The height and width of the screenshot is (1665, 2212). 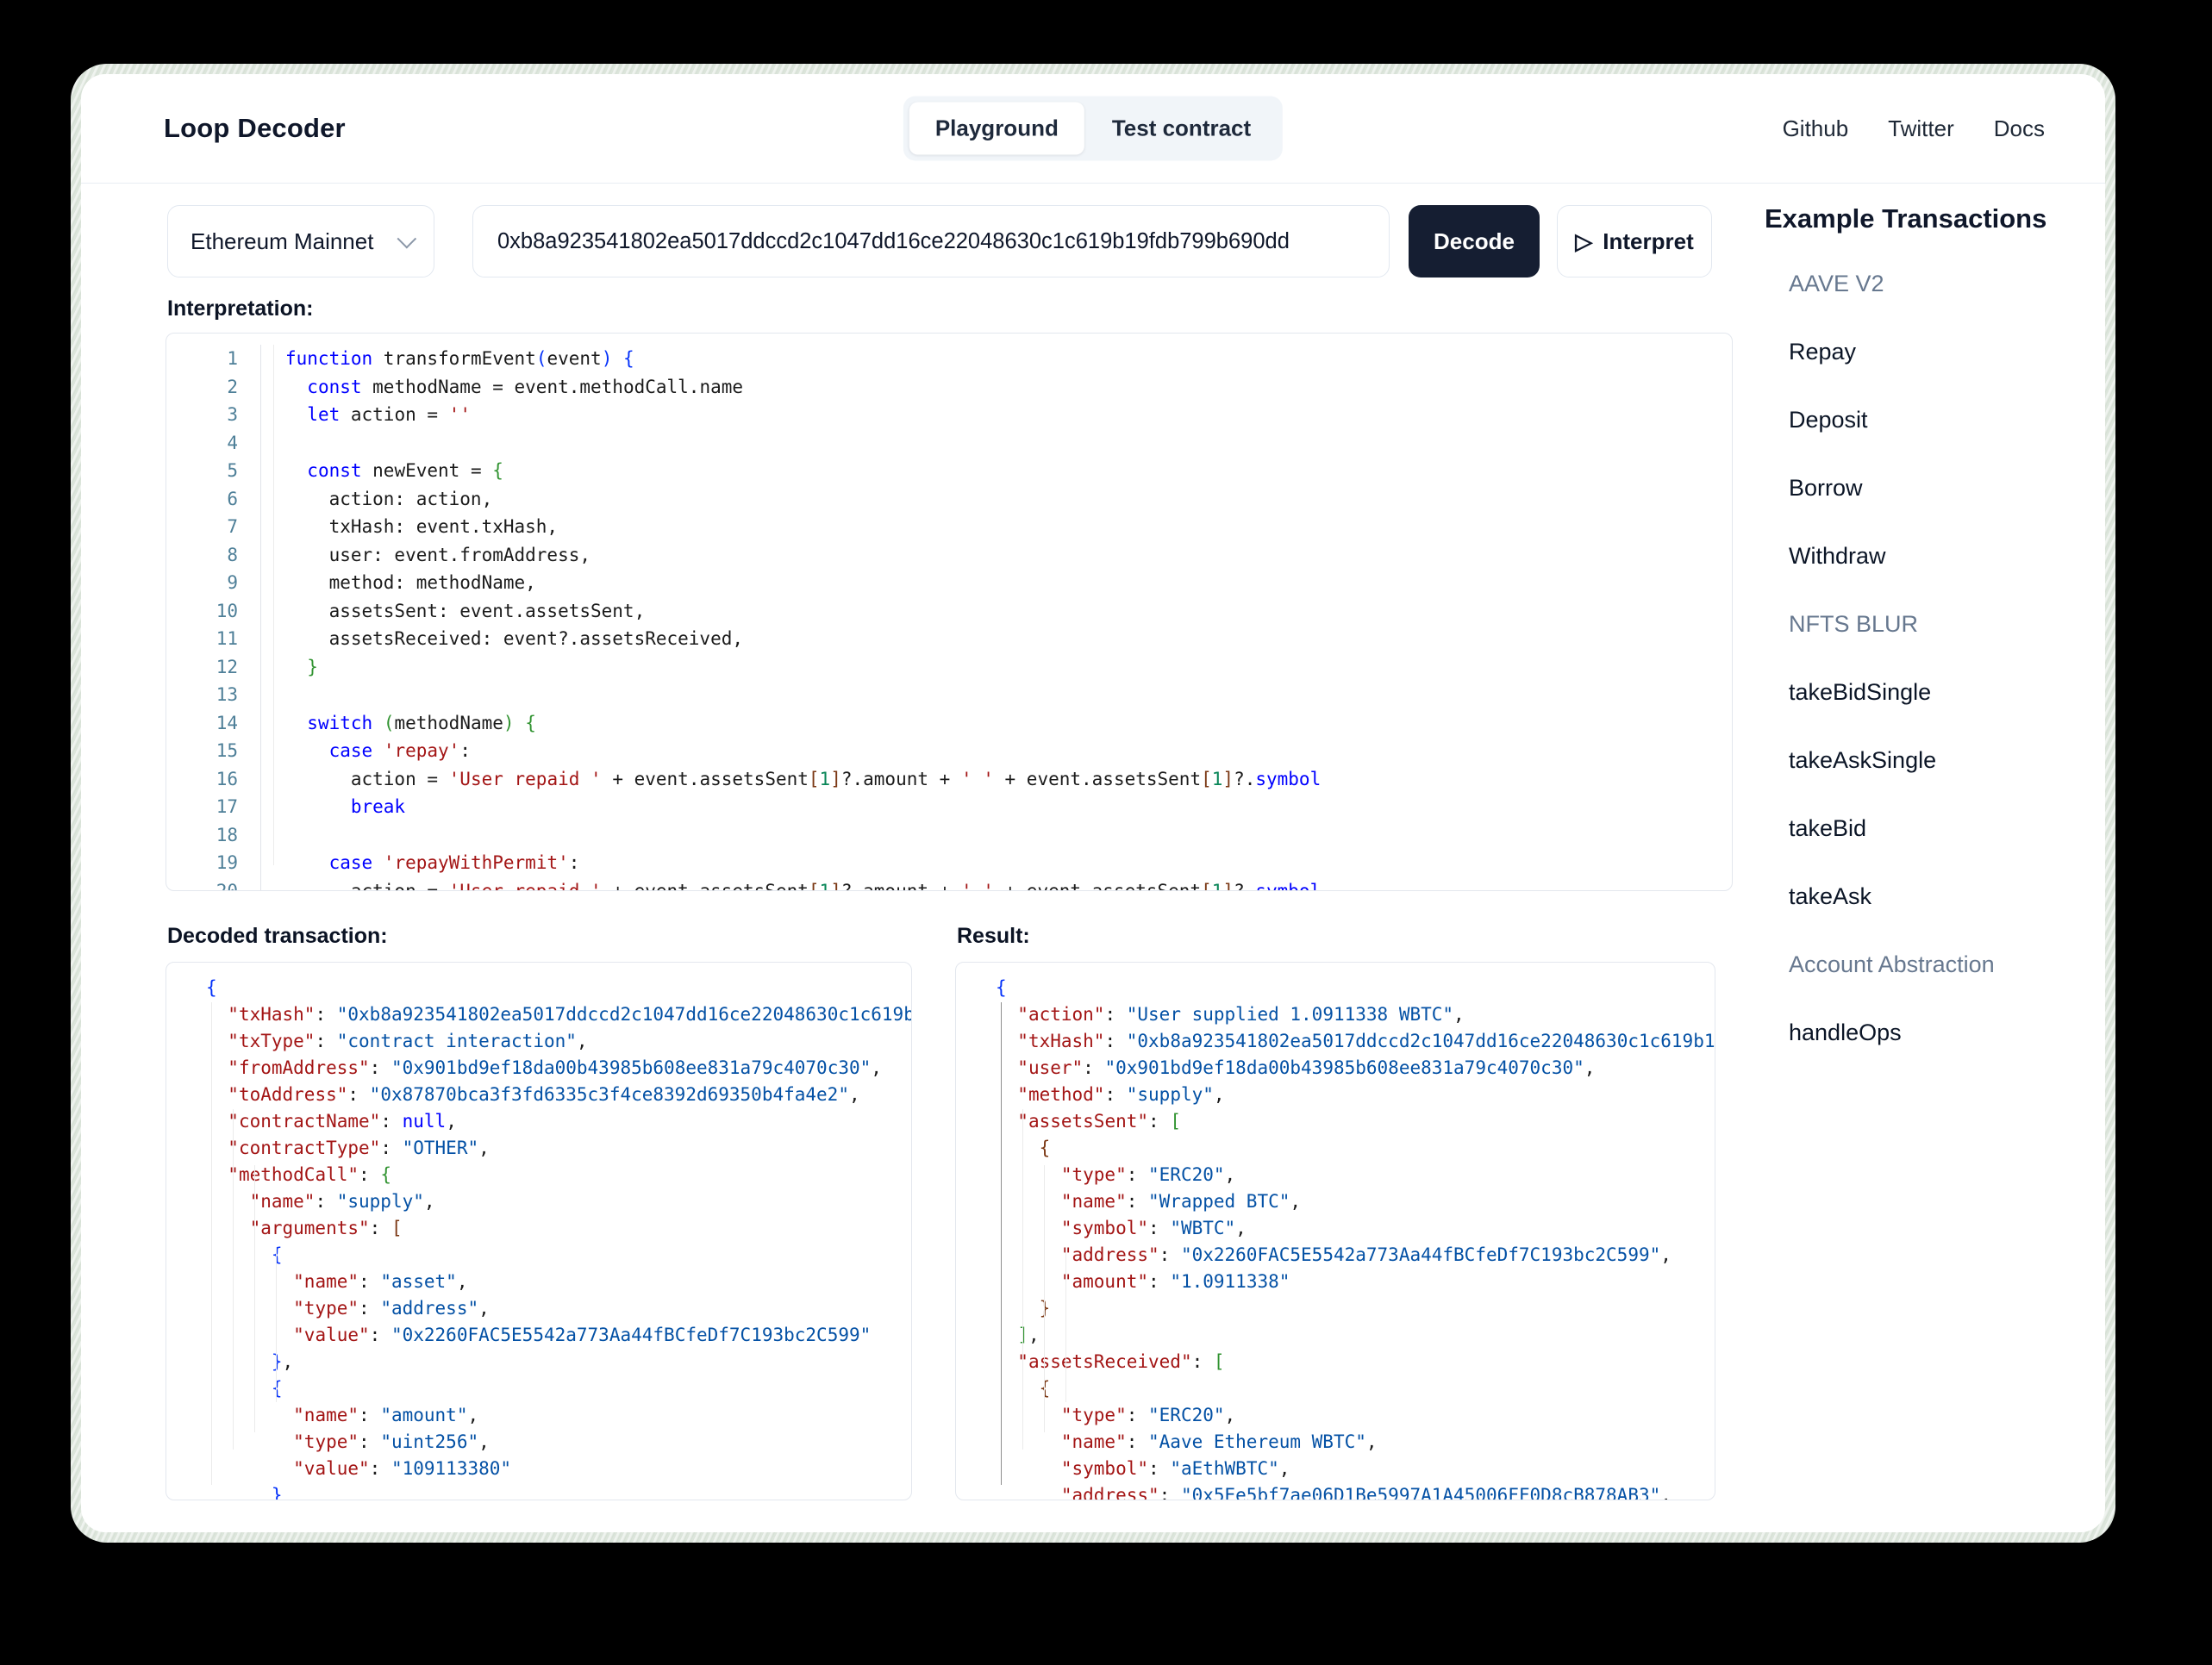 What do you see at coordinates (1153, 1228) in the screenshot?
I see `json-line: "symbol": "WBTC",` at bounding box center [1153, 1228].